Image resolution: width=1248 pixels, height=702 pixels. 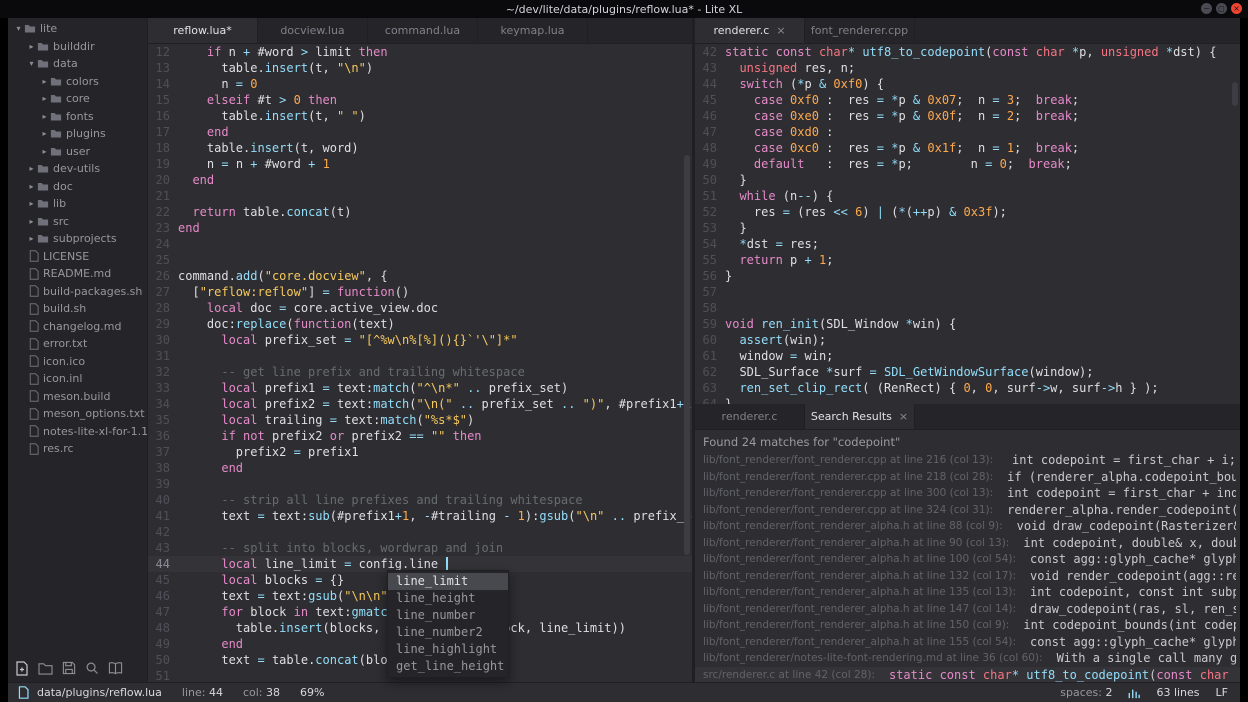 I want to click on statusbar-line-ending: LF, so click(x=1222, y=692).